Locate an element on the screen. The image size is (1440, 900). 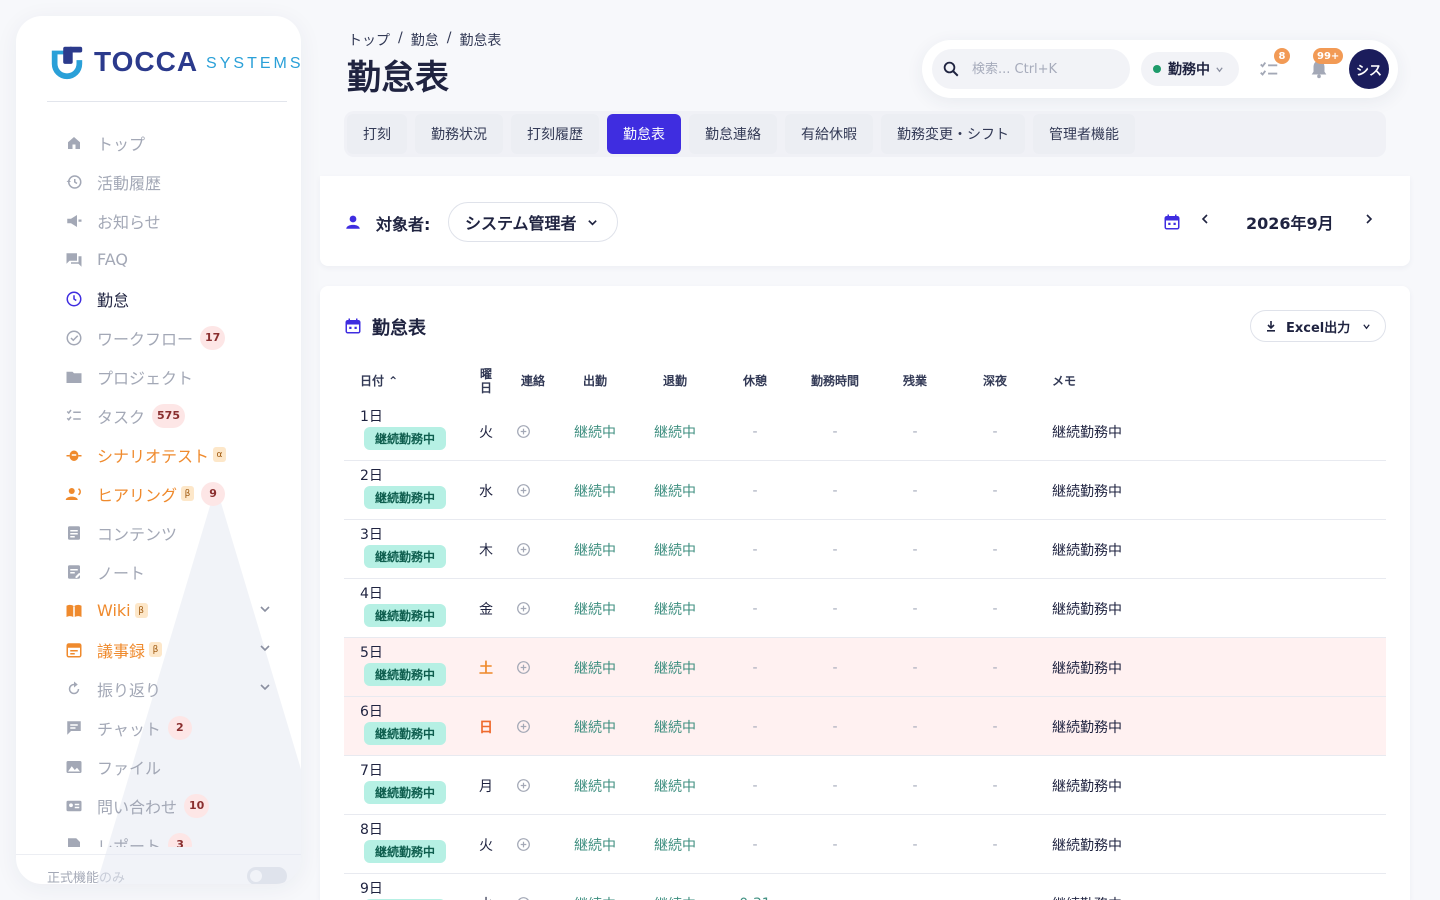
weekday-cell: 木 is located at coordinates (486, 550).